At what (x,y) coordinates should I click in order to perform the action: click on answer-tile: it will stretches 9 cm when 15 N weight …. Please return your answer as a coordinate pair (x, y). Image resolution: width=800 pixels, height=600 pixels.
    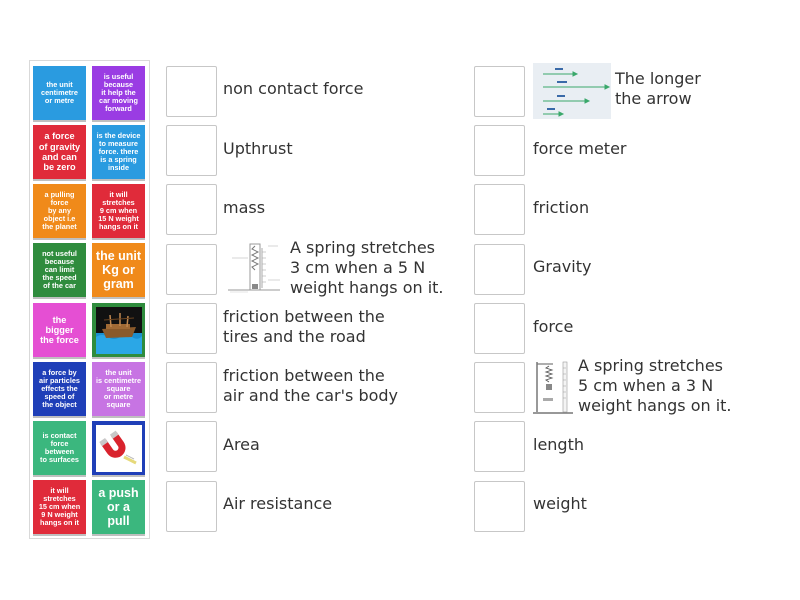
    Looking at the image, I should click on (118, 211).